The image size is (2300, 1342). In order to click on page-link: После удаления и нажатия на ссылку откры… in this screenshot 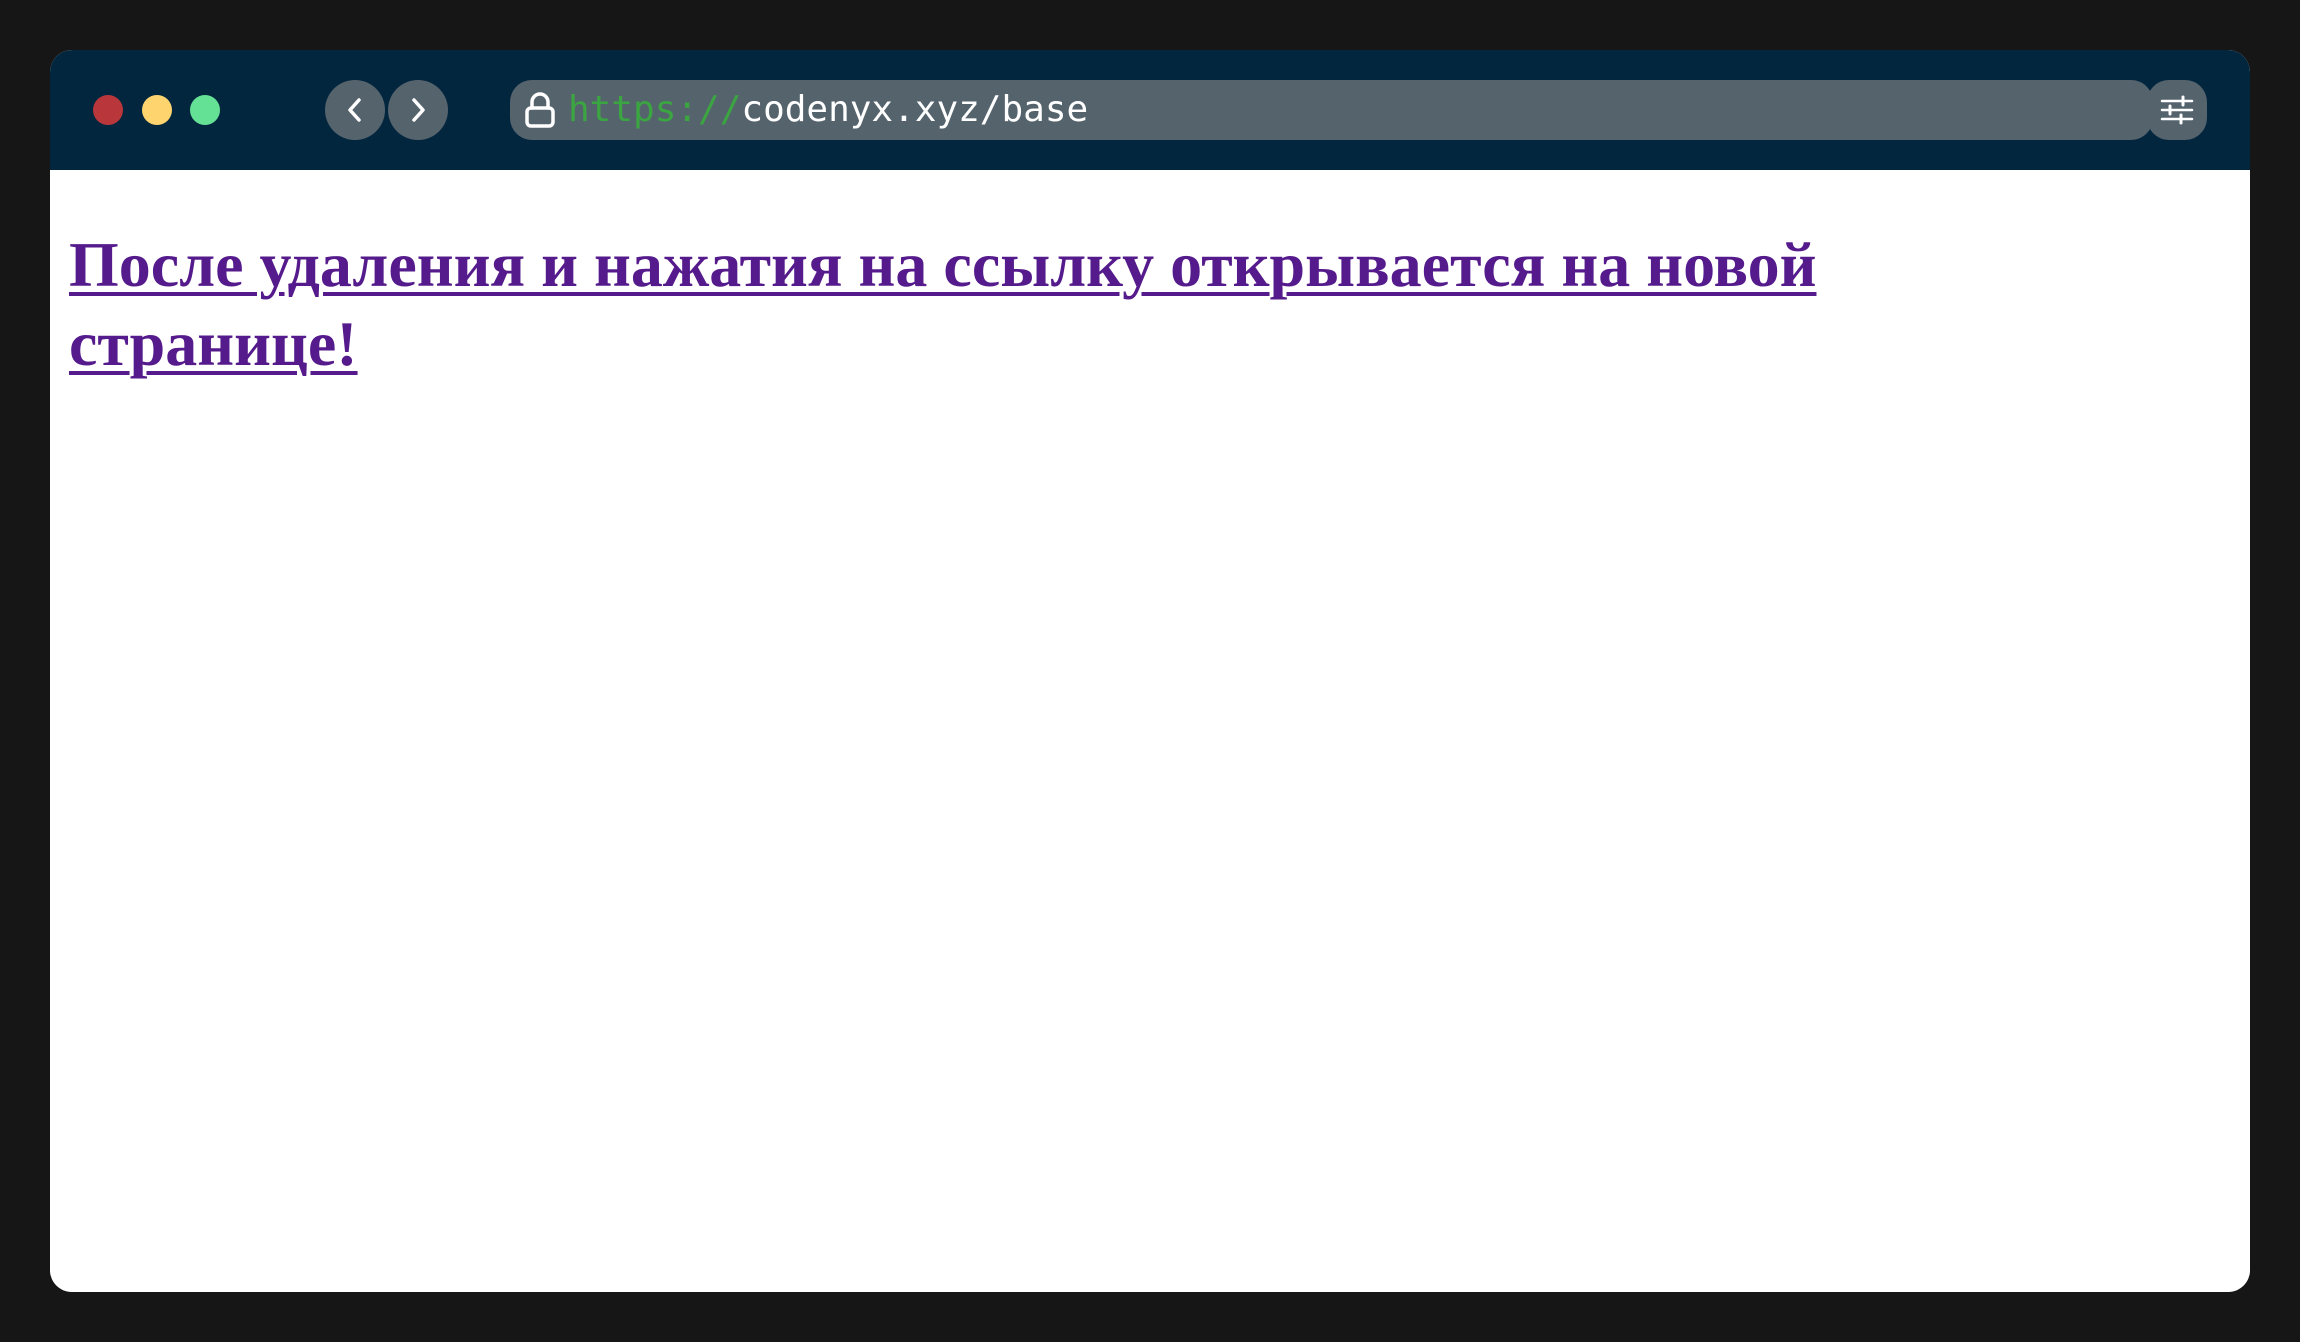, I will do `click(1049, 304)`.